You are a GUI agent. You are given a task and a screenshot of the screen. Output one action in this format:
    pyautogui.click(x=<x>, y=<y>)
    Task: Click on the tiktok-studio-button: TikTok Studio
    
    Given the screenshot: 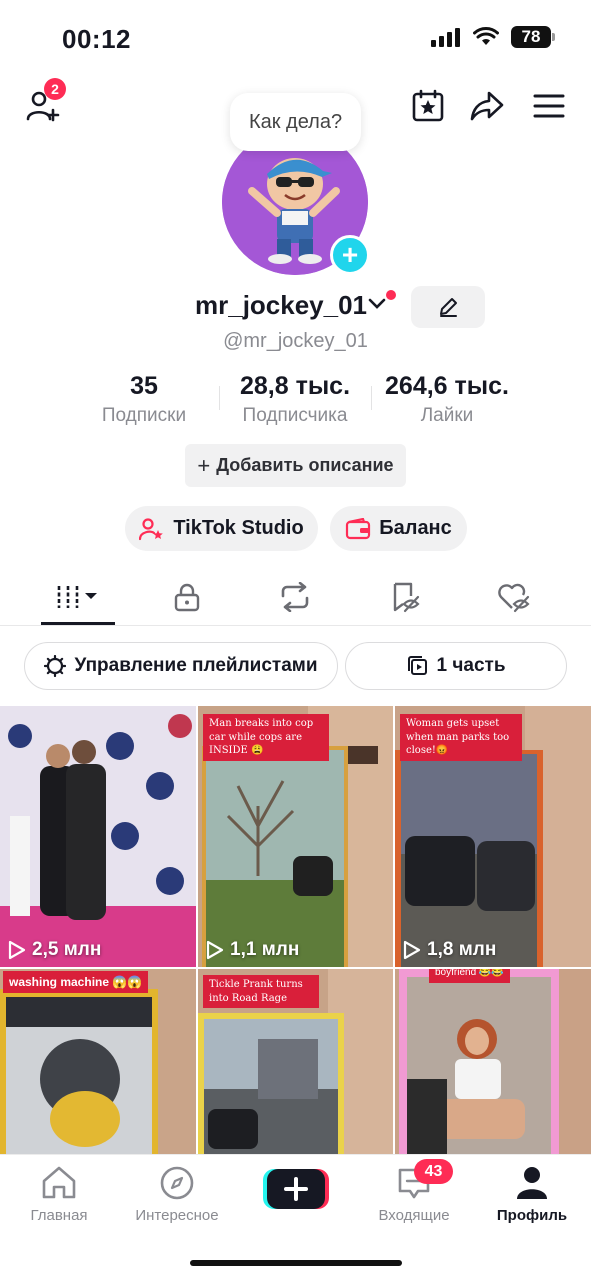 What is the action you would take?
    pyautogui.click(x=221, y=528)
    